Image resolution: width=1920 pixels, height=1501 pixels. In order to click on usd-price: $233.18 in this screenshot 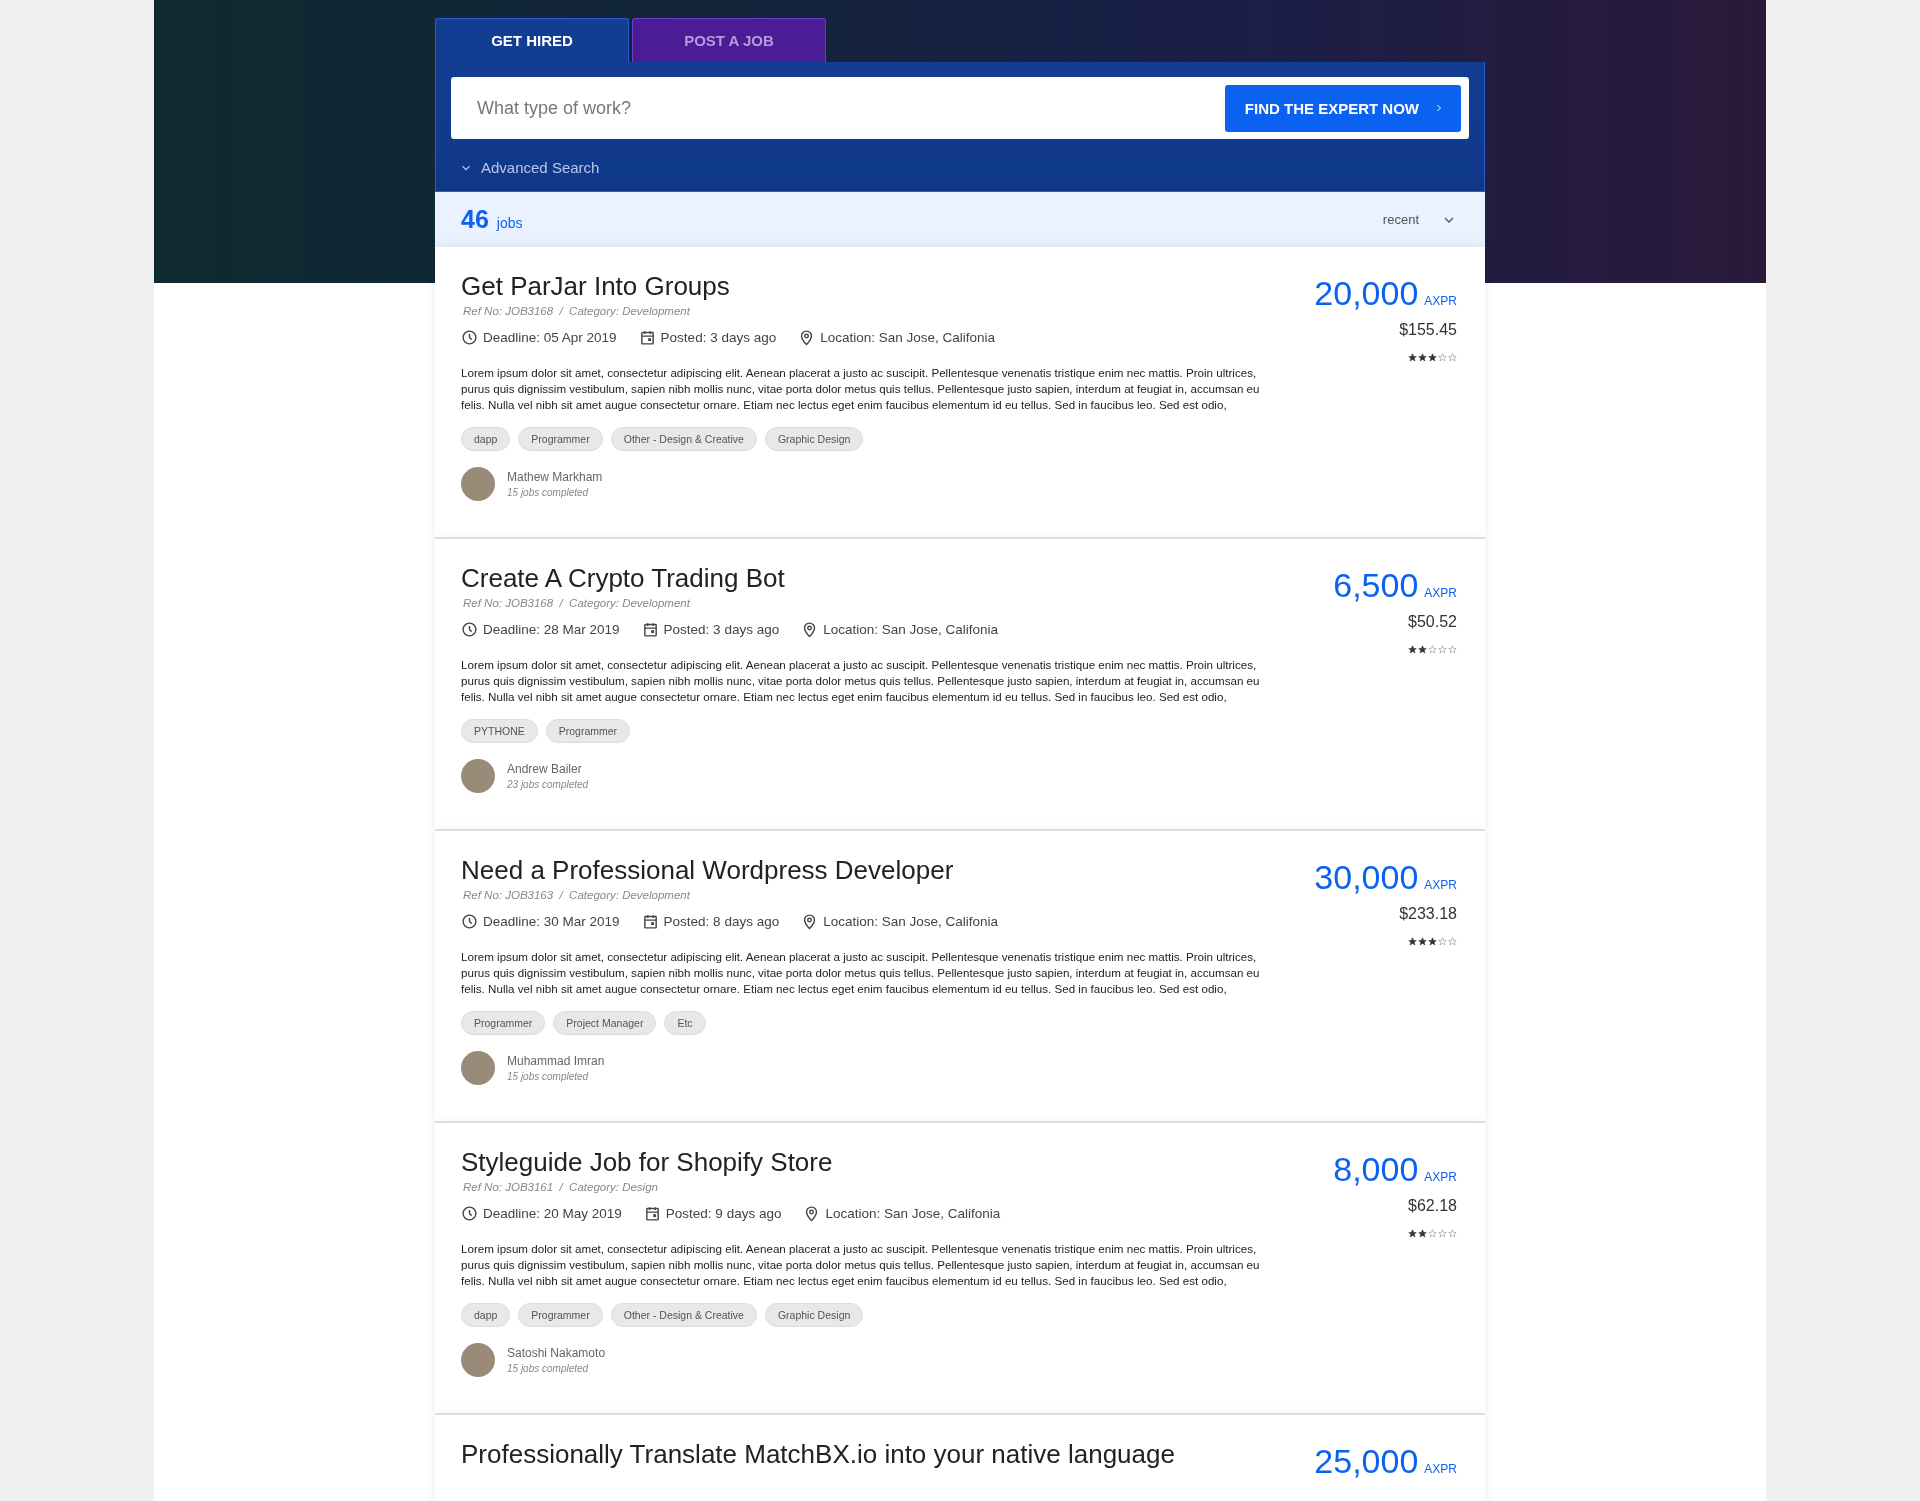, I will do `click(1428, 914)`.